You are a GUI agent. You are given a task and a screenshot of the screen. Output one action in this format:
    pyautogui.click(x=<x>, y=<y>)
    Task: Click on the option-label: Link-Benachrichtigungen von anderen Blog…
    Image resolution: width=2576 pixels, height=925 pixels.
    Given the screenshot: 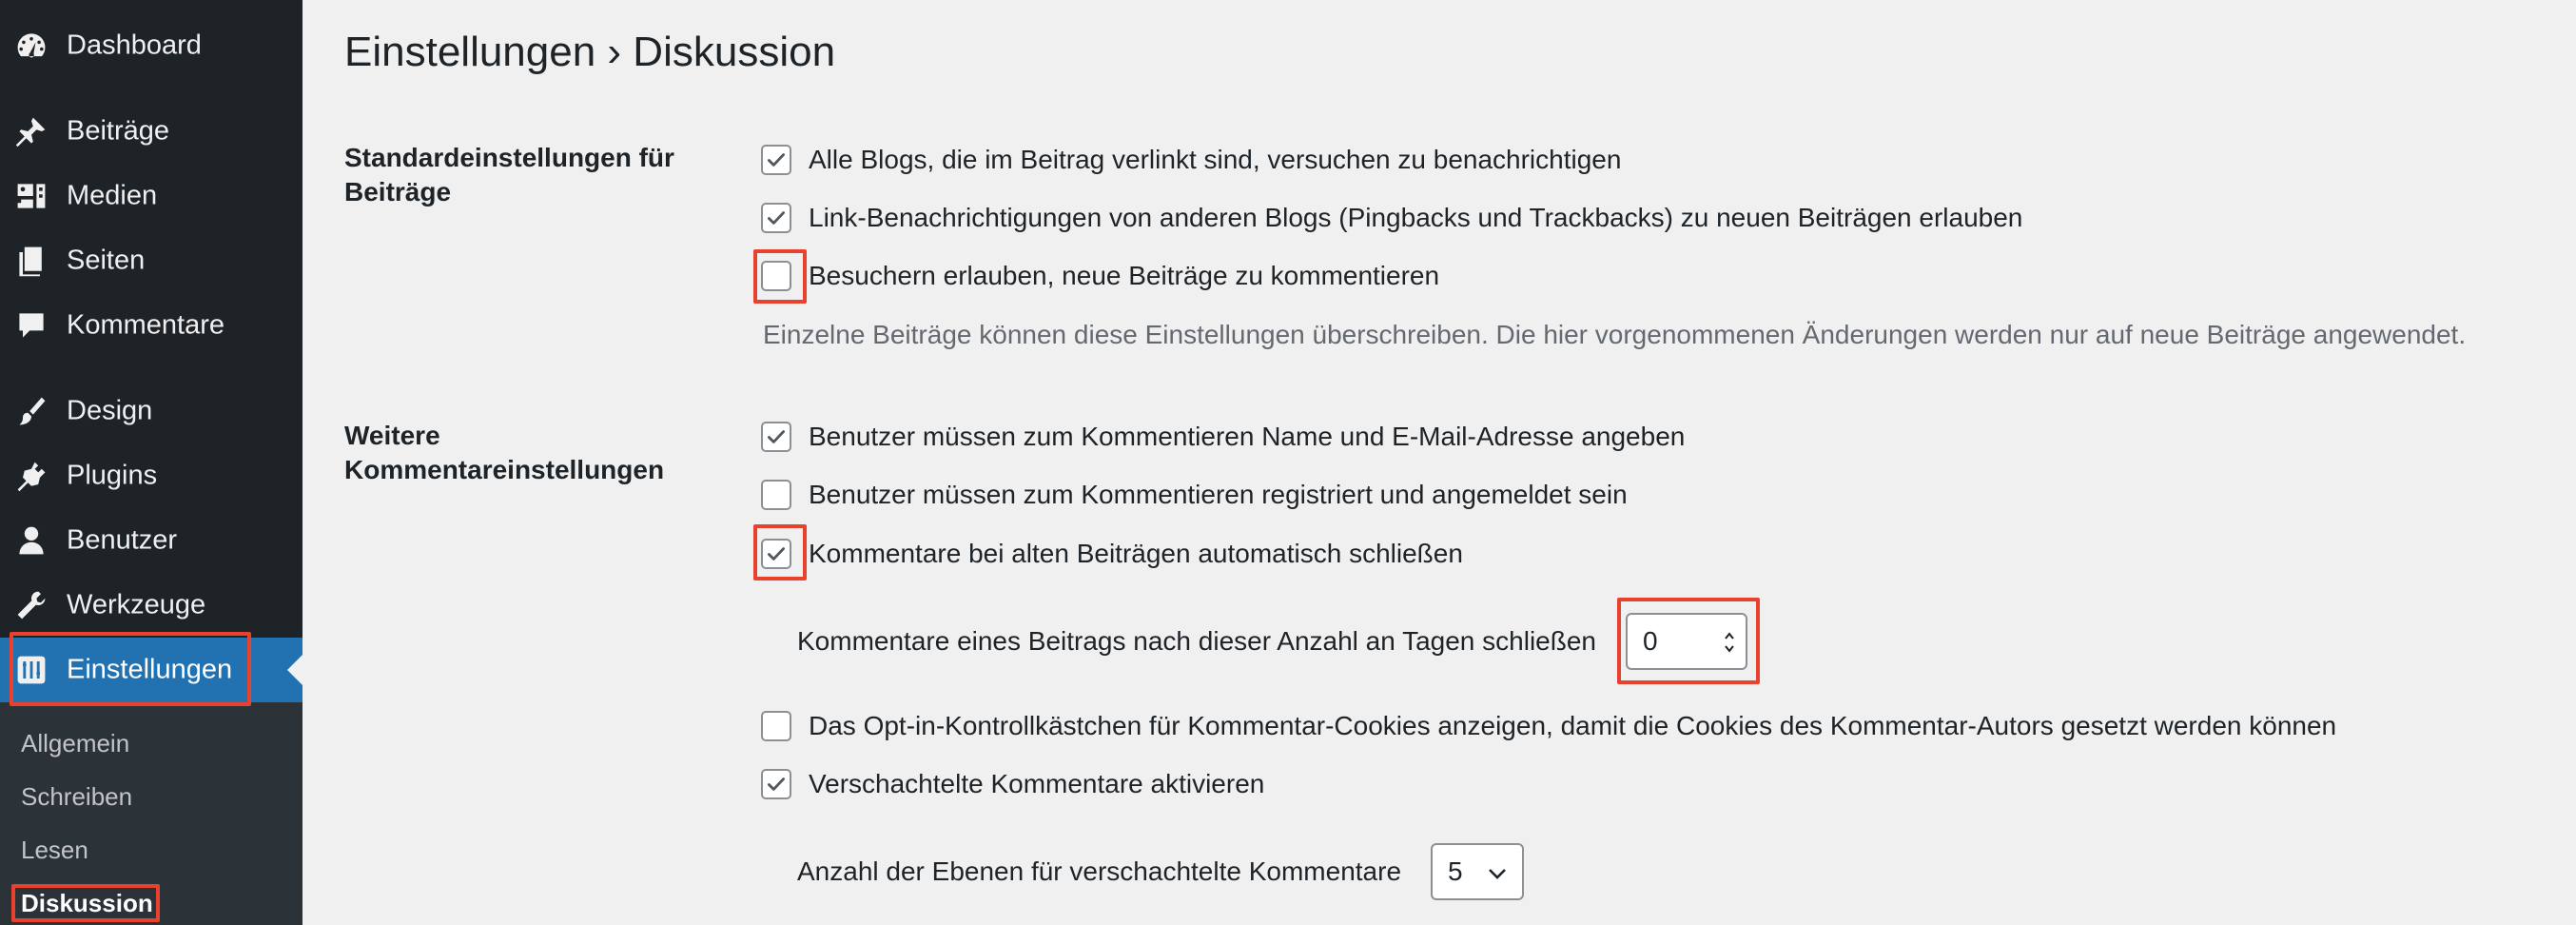 What is the action you would take?
    pyautogui.click(x=1416, y=217)
    